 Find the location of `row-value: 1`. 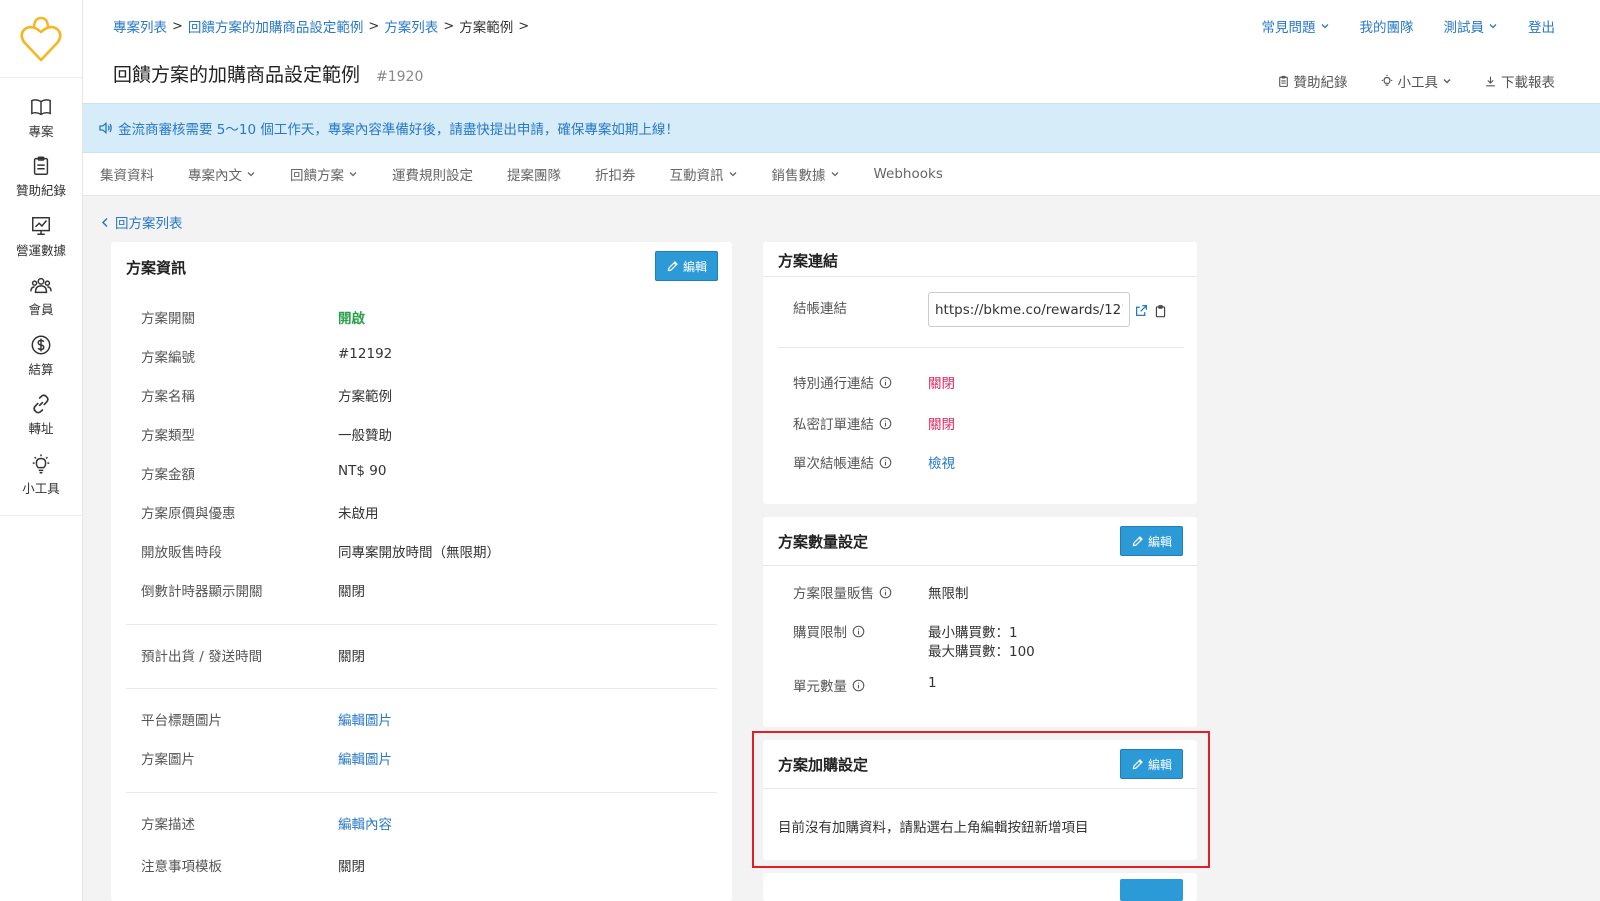

row-value: 1 is located at coordinates (932, 683).